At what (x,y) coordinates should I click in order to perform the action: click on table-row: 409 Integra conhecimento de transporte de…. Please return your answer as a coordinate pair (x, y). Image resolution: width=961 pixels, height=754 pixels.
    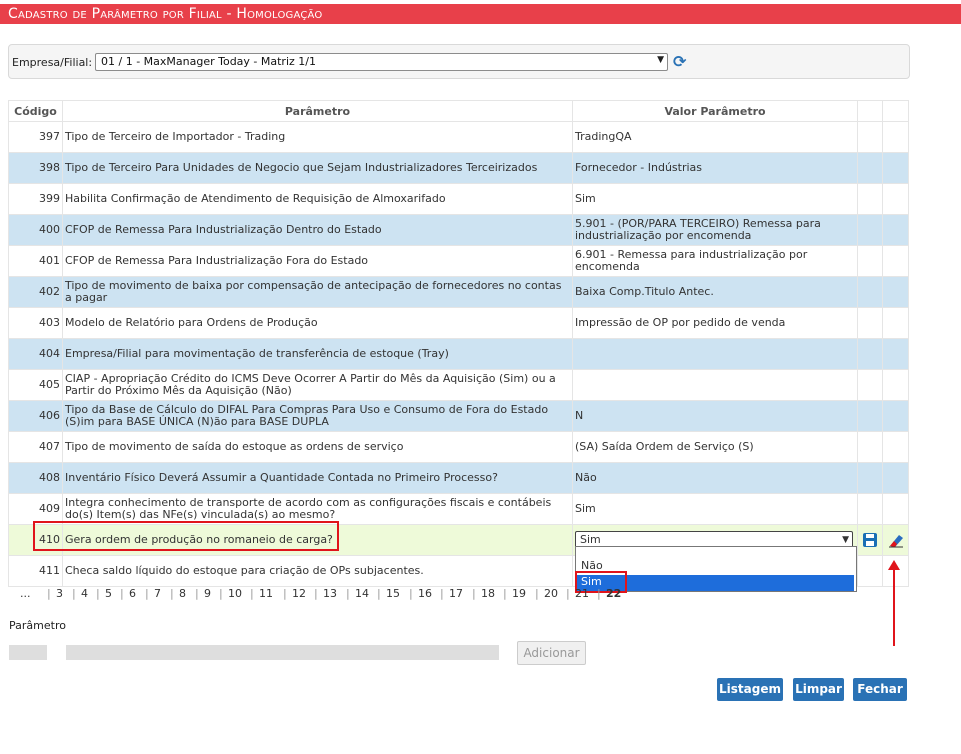
    Looking at the image, I should click on (458, 509).